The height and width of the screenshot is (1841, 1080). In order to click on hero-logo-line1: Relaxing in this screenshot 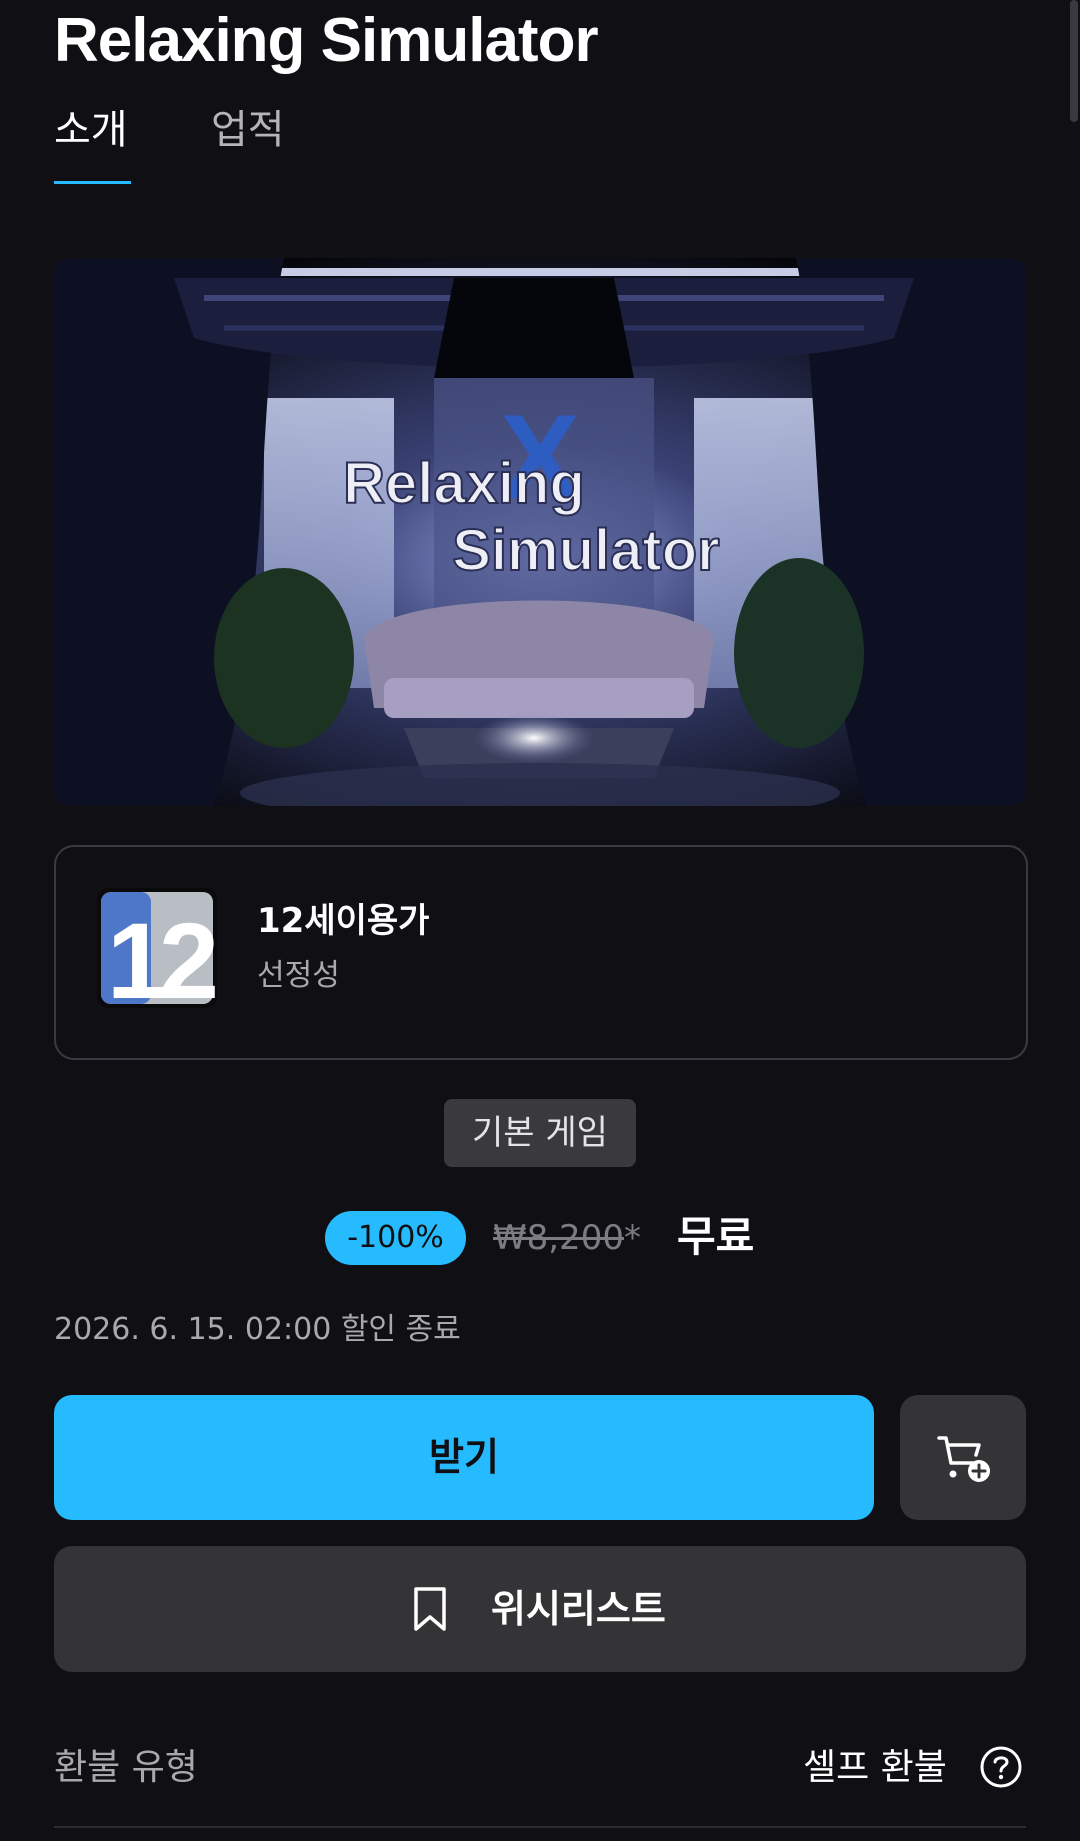, I will do `click(464, 483)`.